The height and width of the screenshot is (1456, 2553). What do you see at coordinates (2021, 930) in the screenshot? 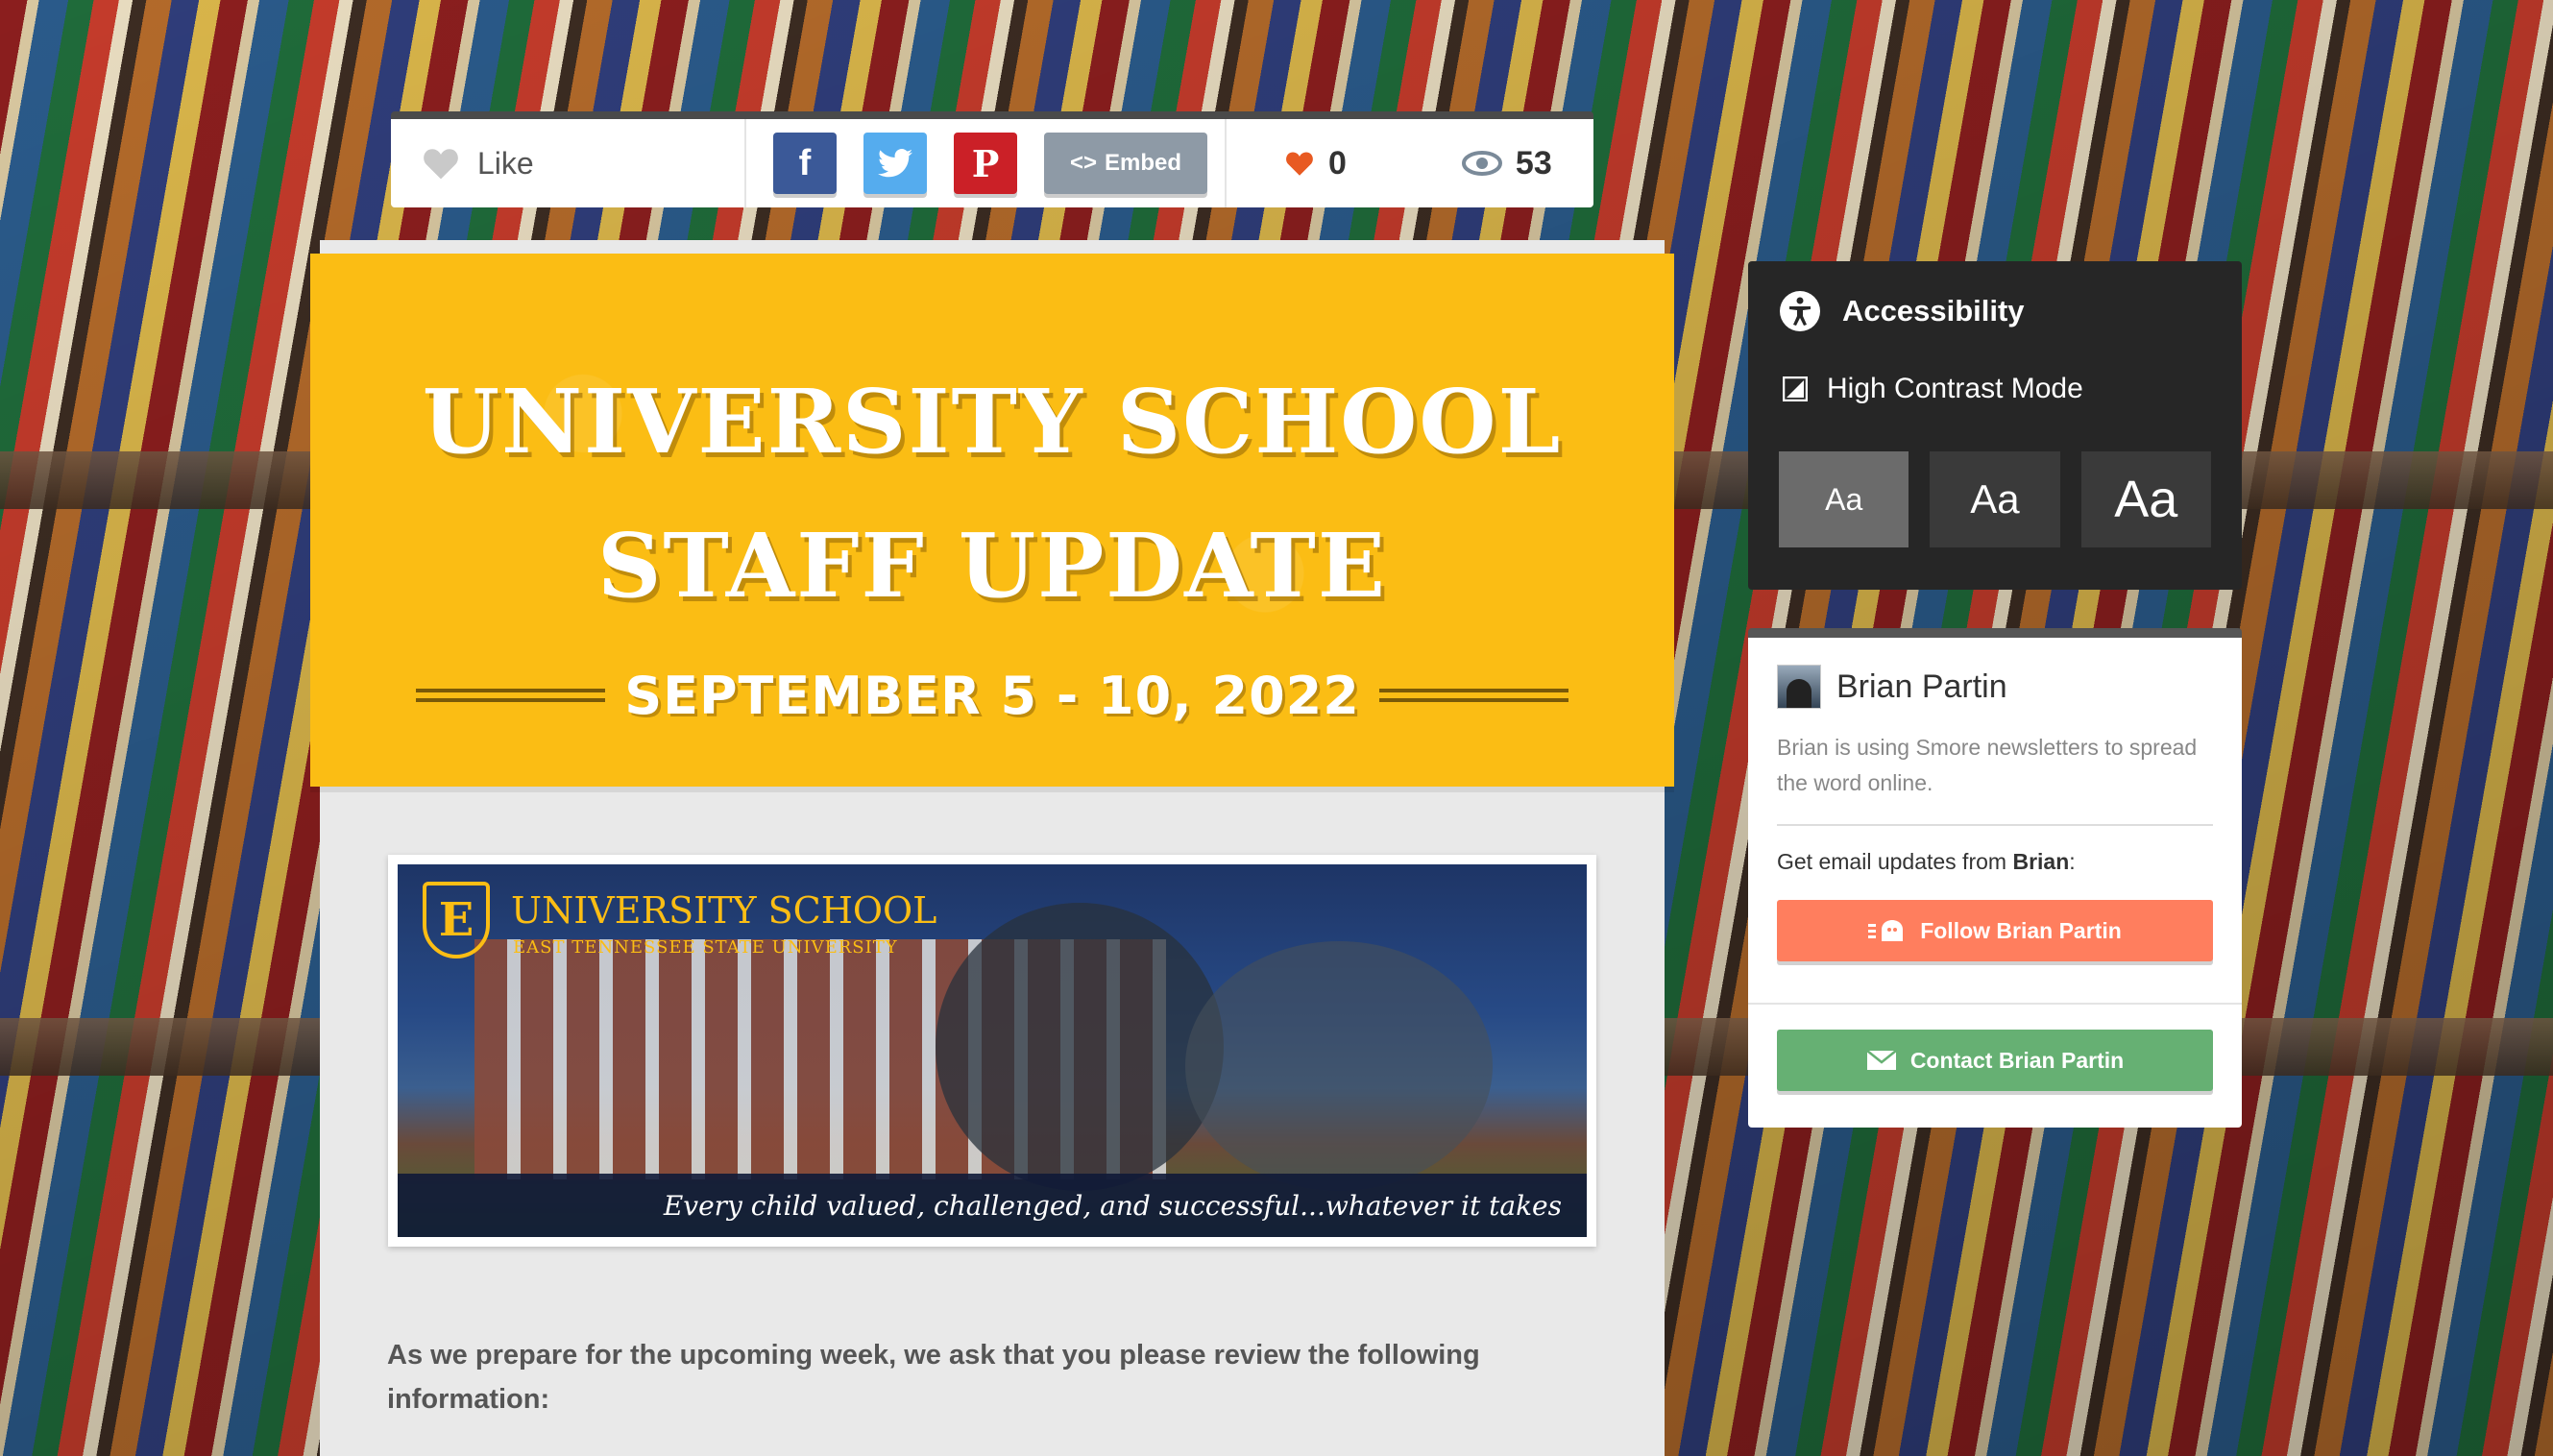
I see `follow-label: Follow Brian Partin` at bounding box center [2021, 930].